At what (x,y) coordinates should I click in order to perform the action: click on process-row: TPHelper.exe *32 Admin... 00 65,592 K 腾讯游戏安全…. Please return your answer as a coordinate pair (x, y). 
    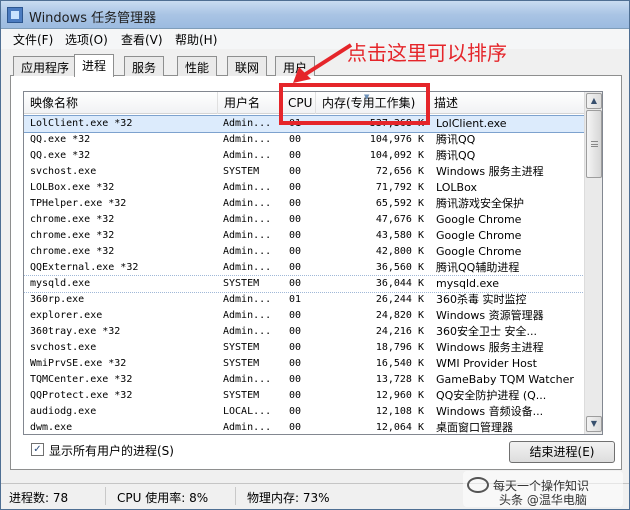
    Looking at the image, I should click on (304, 204).